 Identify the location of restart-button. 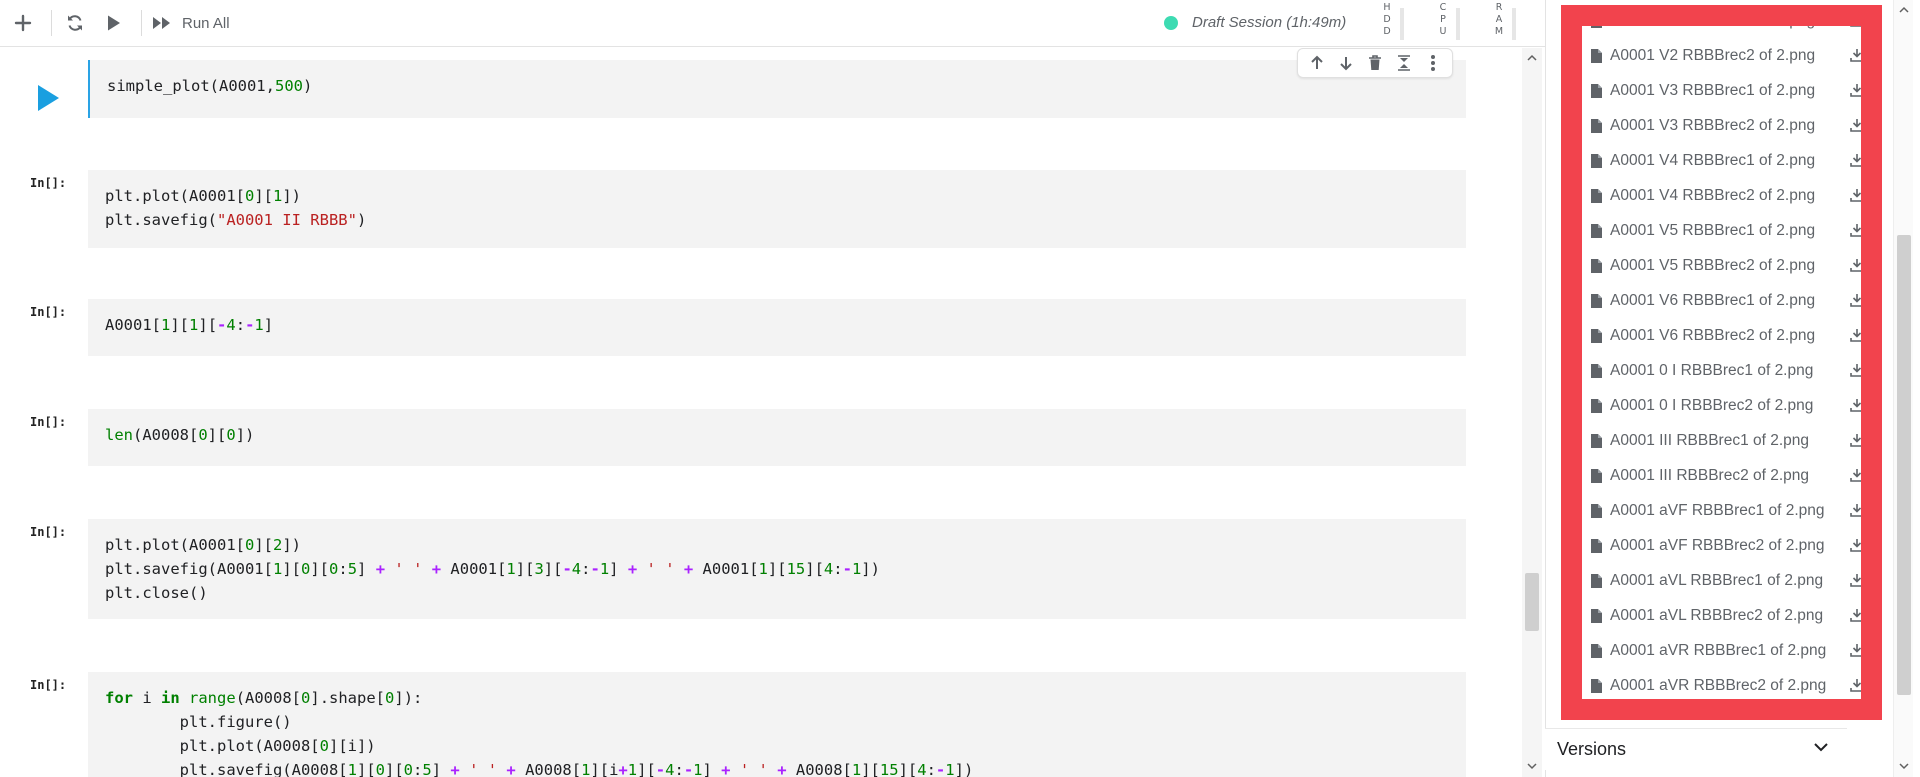
(75, 23).